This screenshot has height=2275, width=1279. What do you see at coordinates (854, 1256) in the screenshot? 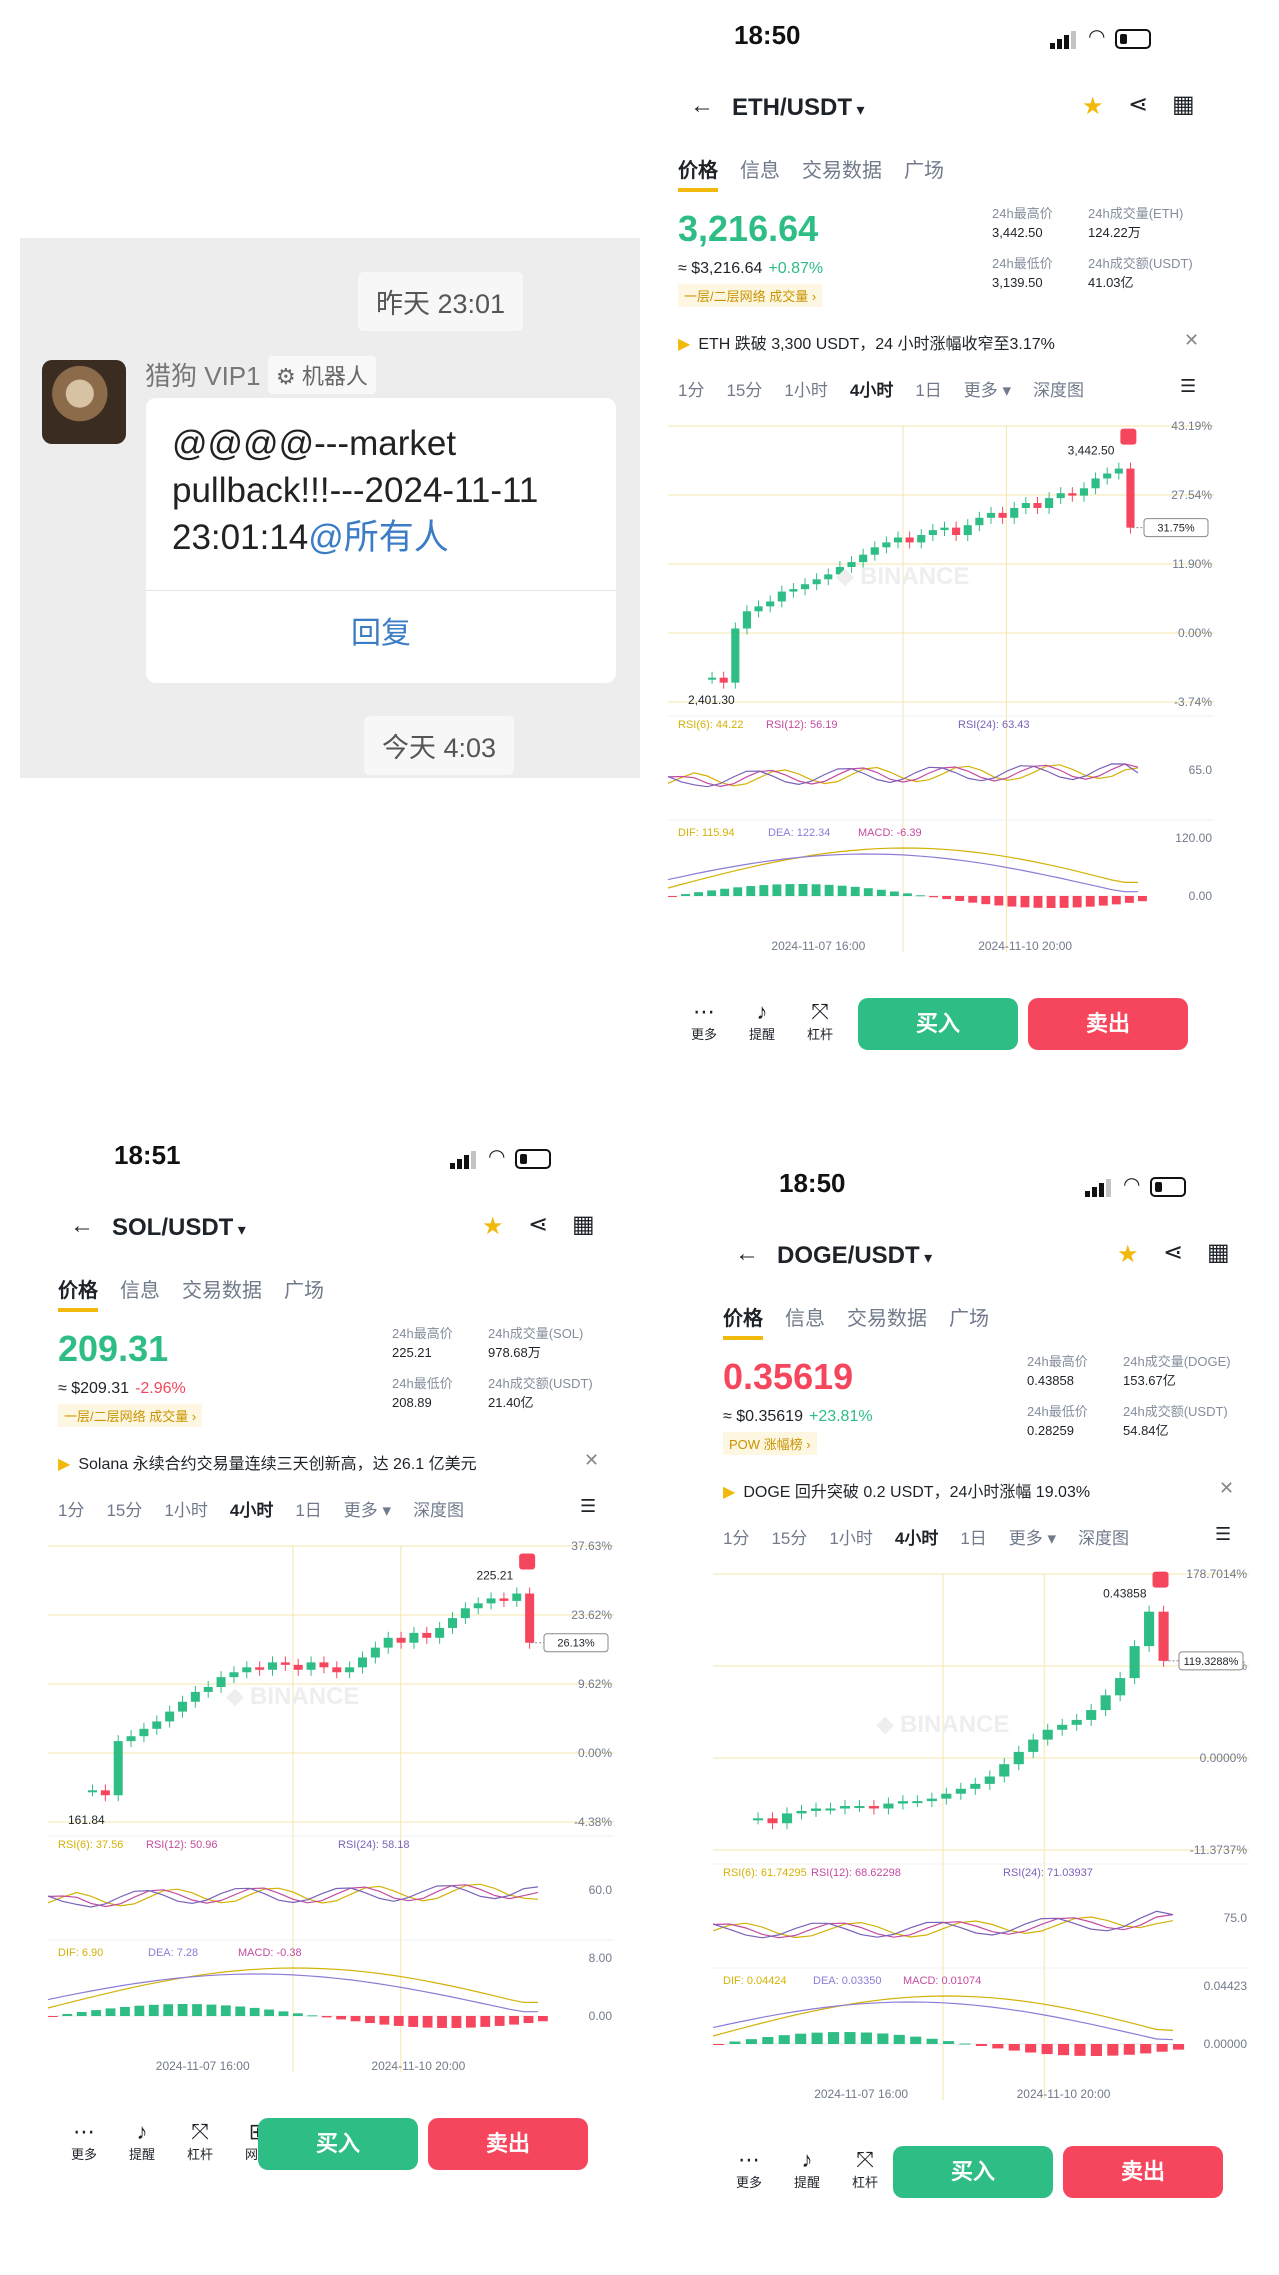
I see `pair-selector: DOGE/USDT ▾` at bounding box center [854, 1256].